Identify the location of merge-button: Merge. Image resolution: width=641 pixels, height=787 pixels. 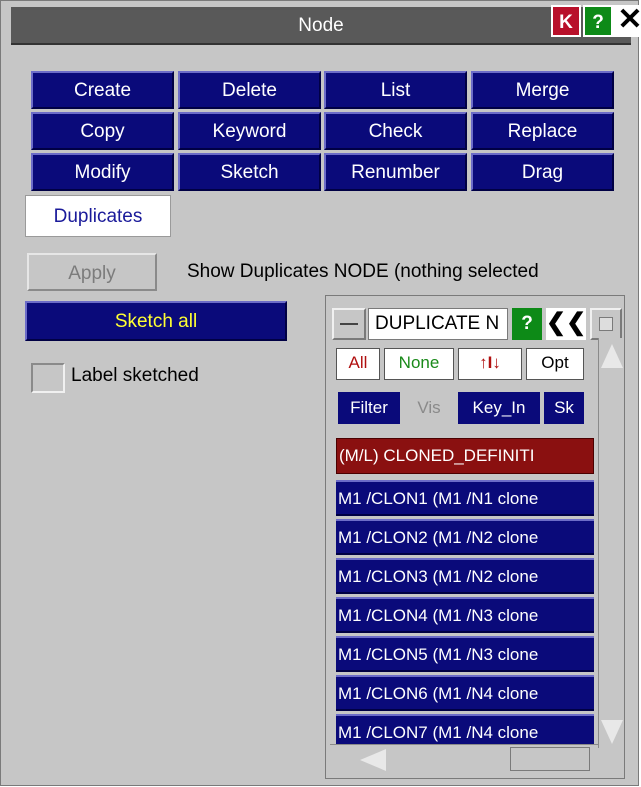
(542, 90).